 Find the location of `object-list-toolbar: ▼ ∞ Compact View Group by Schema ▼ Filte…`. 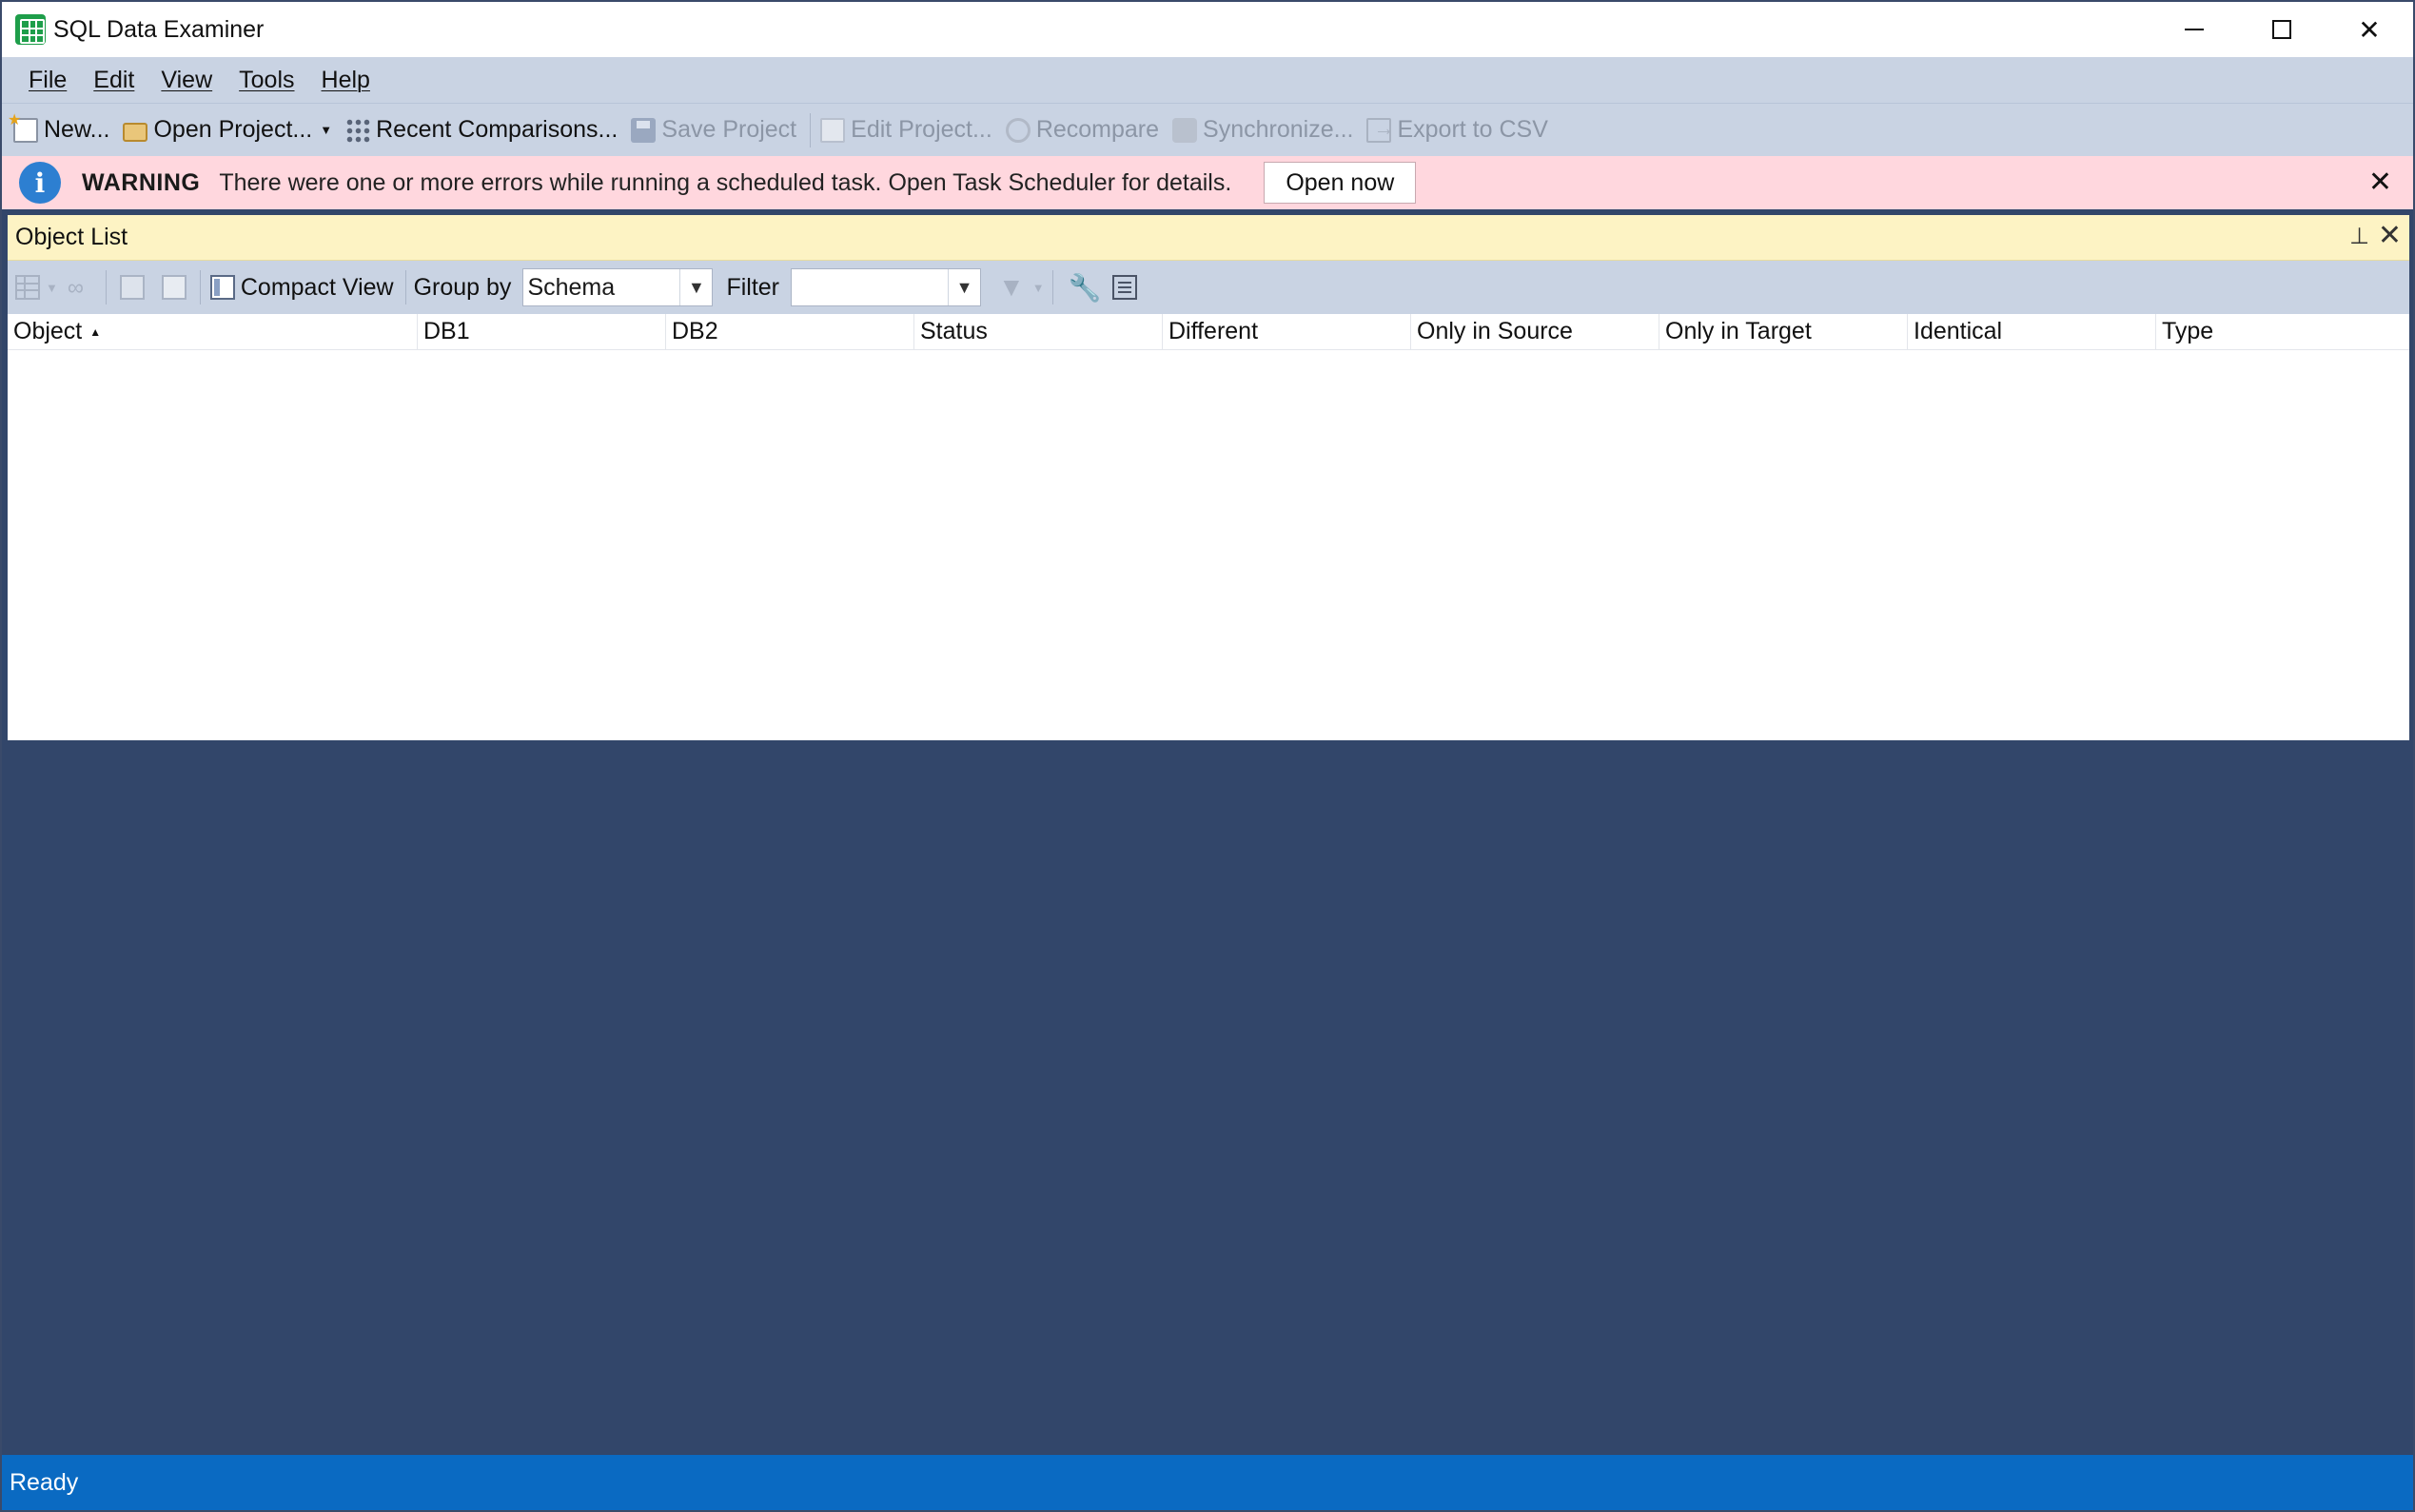

object-list-toolbar: ▼ ∞ Compact View Group by Schema ▼ Filte… is located at coordinates (1208, 287).